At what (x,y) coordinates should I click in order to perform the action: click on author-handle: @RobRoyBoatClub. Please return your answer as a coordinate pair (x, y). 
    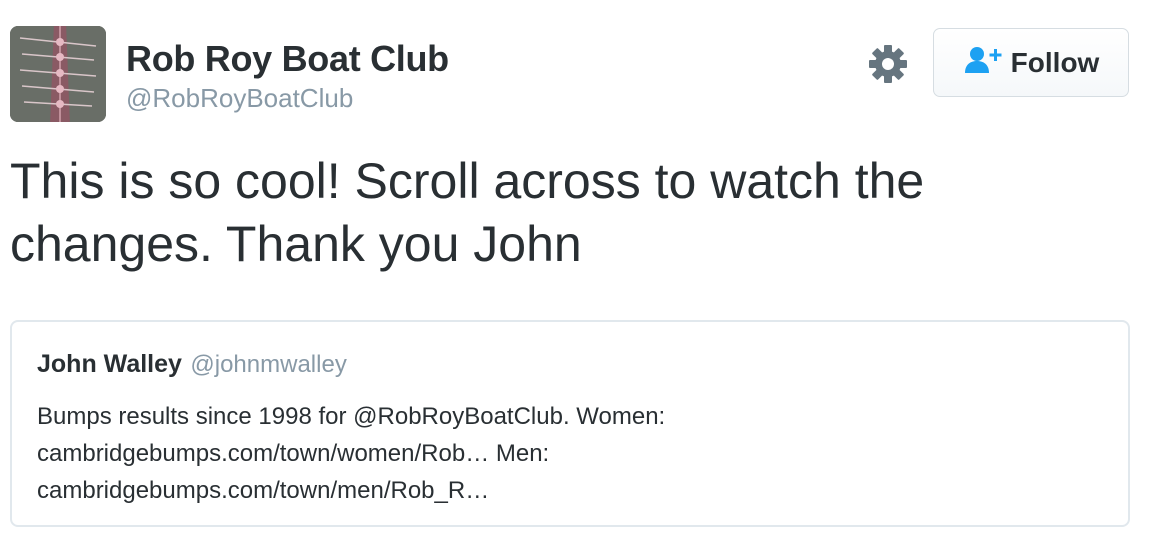
    Looking at the image, I should click on (239, 98).